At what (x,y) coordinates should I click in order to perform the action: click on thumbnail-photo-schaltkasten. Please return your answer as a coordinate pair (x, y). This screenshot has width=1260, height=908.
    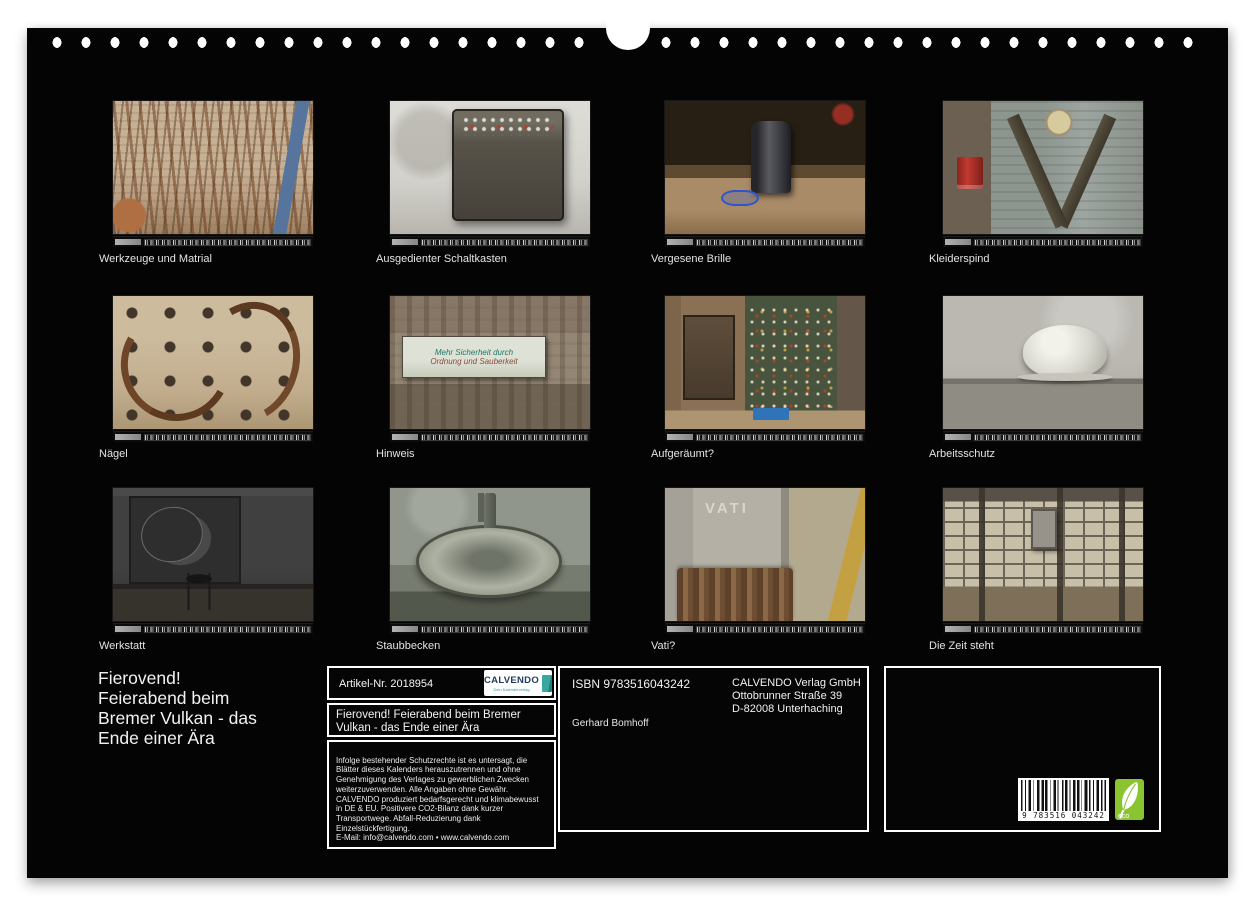
    Looking at the image, I should click on (490, 167).